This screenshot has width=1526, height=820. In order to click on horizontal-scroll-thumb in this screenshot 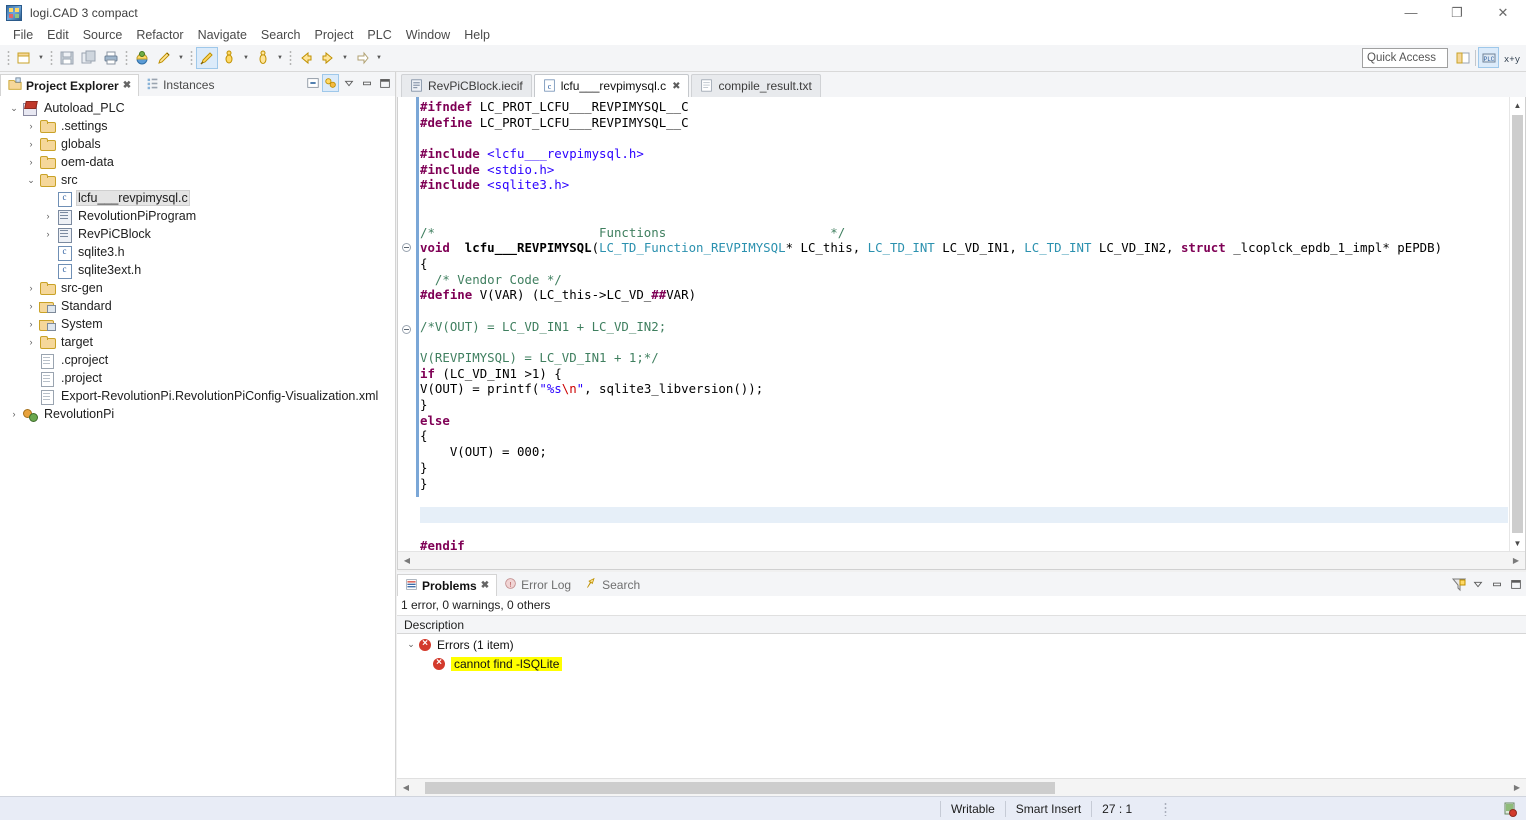, I will do `click(740, 787)`.